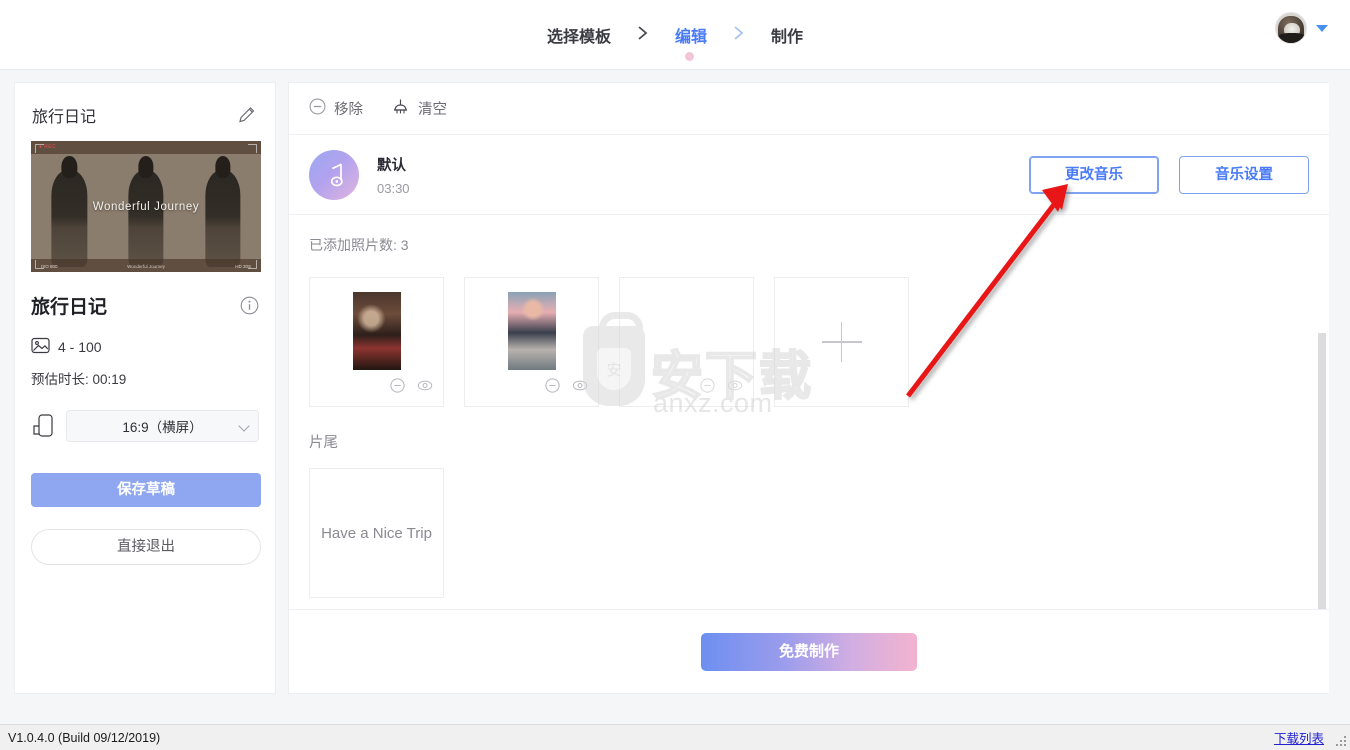 The height and width of the screenshot is (750, 1350). I want to click on plus-icon-bar, so click(841, 342).